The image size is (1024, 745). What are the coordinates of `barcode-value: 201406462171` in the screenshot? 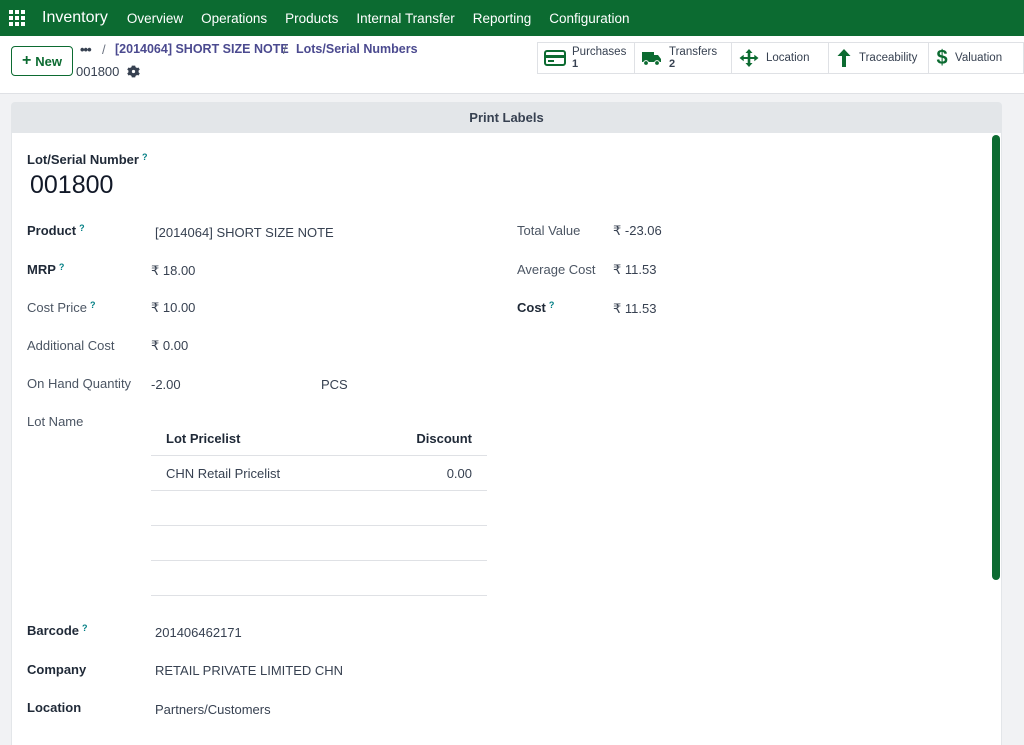 It's located at (198, 632).